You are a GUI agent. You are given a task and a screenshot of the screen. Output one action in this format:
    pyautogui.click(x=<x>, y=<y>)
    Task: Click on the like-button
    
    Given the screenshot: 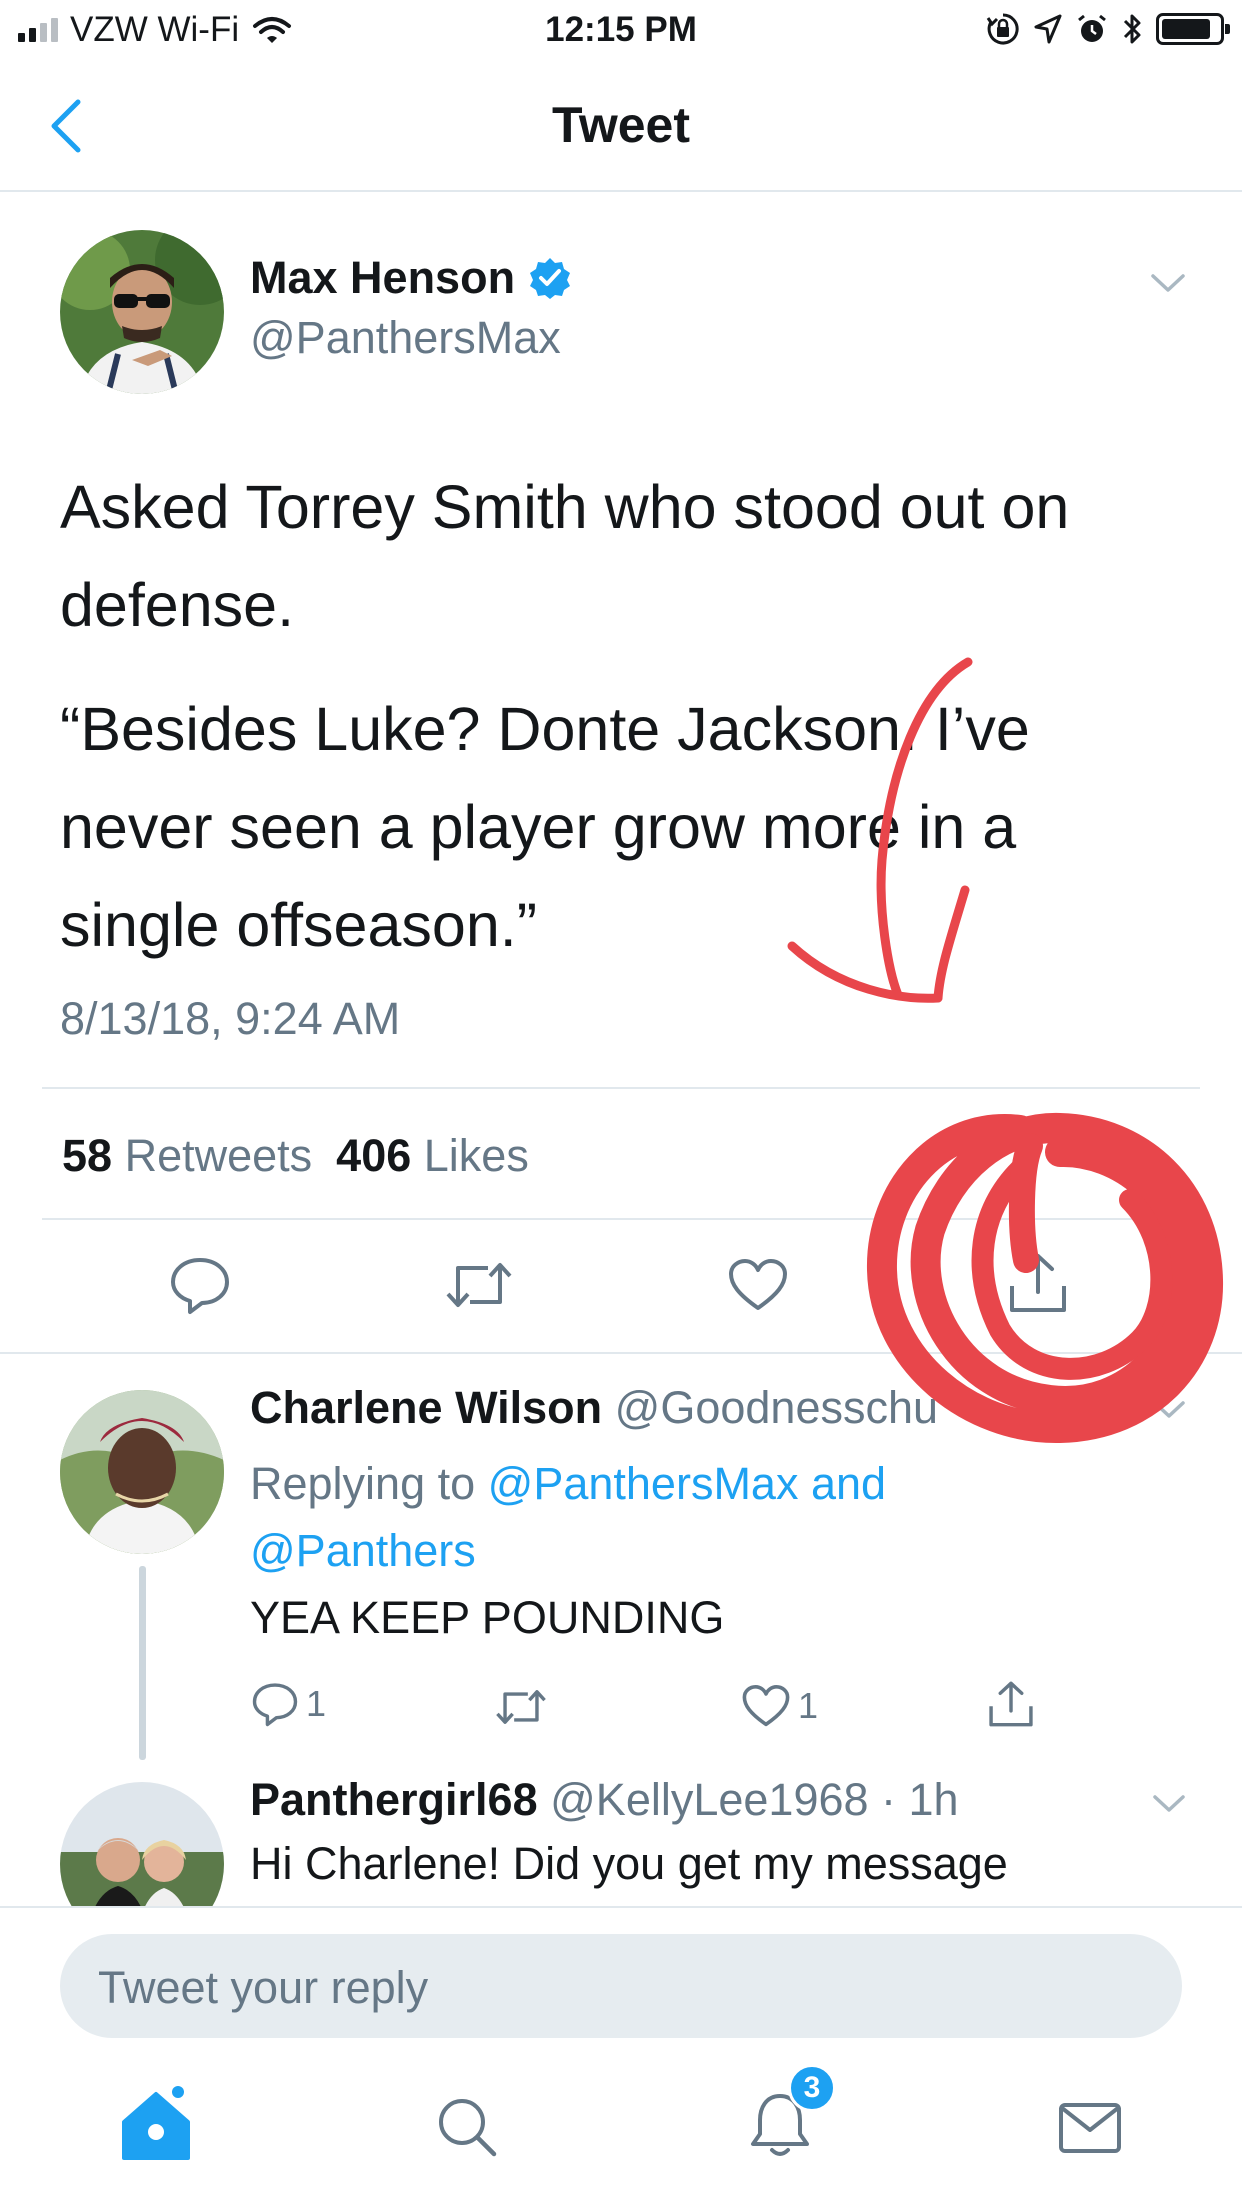 What is the action you would take?
    pyautogui.click(x=758, y=1285)
    